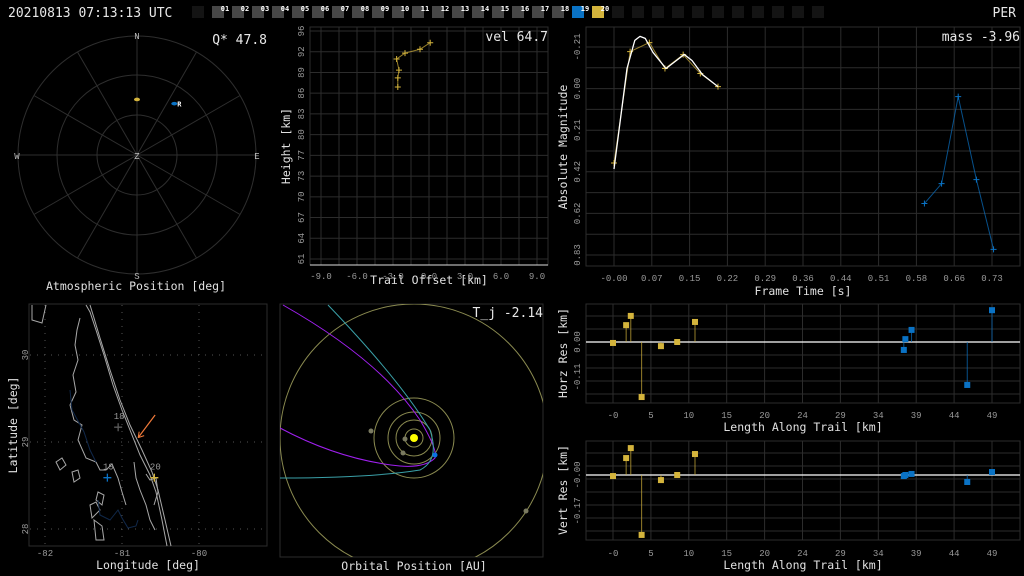 This screenshot has height=576, width=1024. What do you see at coordinates (841, 279) in the screenshot?
I see `x-tick-label: 0.44` at bounding box center [841, 279].